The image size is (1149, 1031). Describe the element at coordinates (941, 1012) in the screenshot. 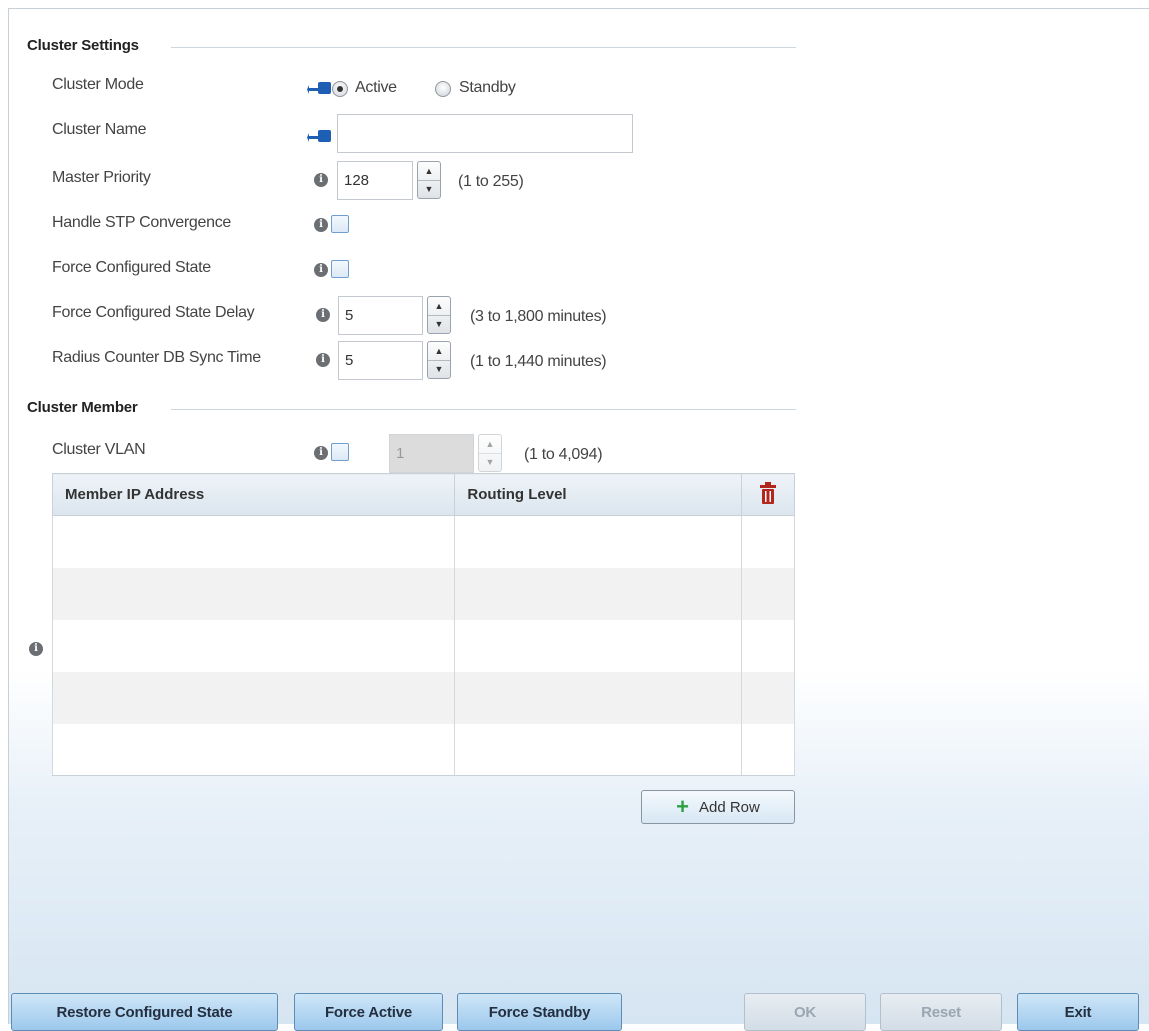

I see `reset-button: Reset` at that location.